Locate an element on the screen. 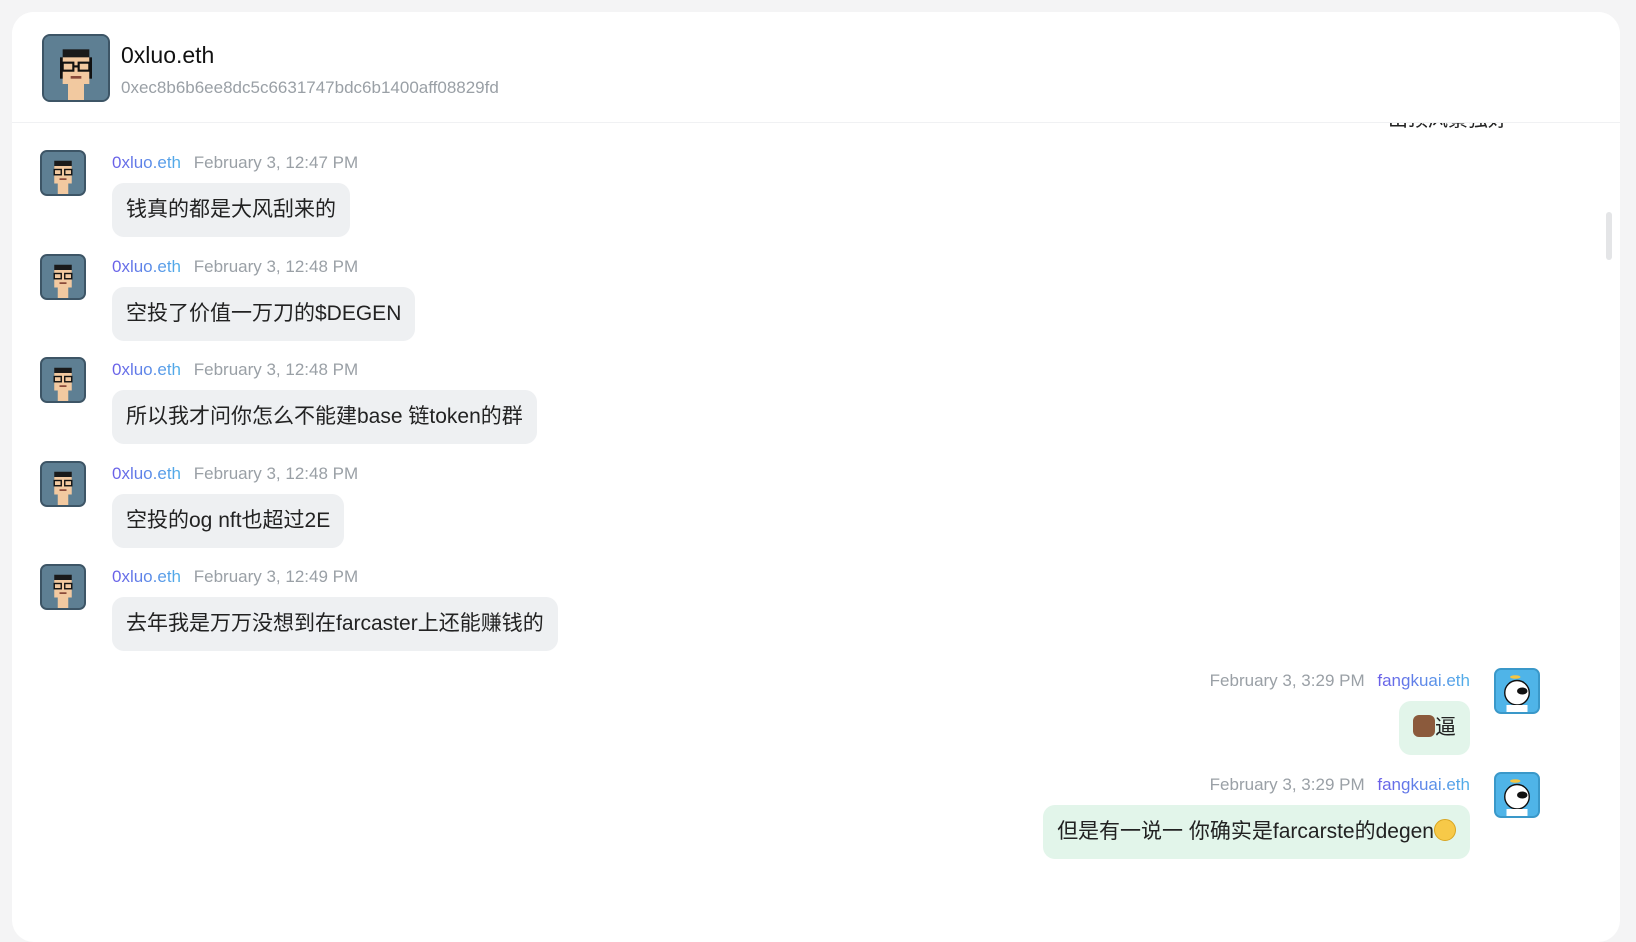 This screenshot has height=942, width=1636. message-bubble: 去年我是万万没想到在farcaster上还能赚钱的 is located at coordinates (335, 624).